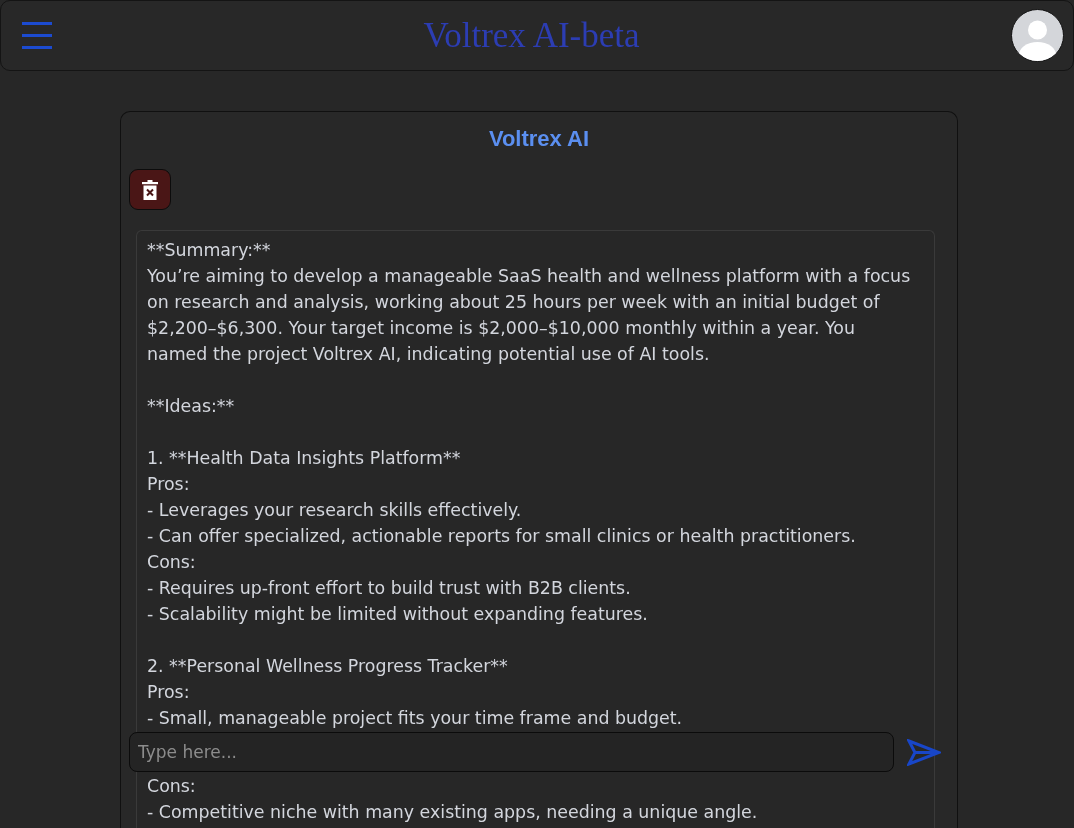 Image resolution: width=1074 pixels, height=828 pixels. What do you see at coordinates (453, 812) in the screenshot?
I see `message-text: - Competitive niche with many existing apps, needing a unique angle.` at bounding box center [453, 812].